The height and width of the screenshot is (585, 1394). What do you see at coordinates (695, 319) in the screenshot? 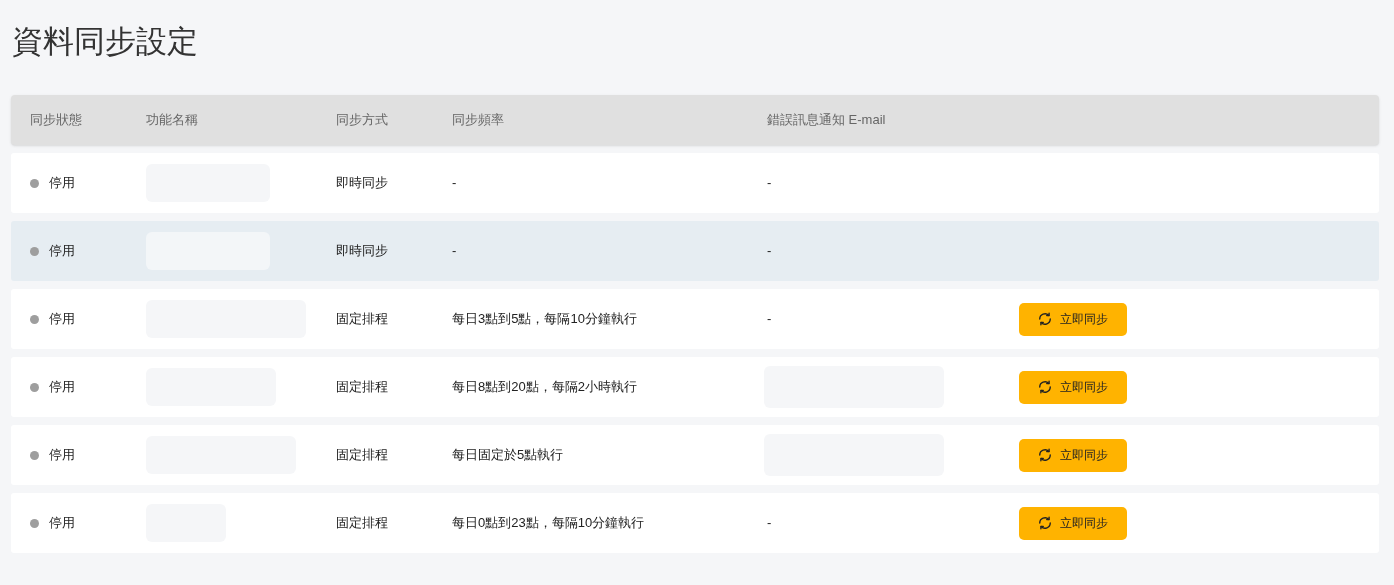
I see `table-row: 停用 固定排程 每日3點到5點，每隔10分鐘執行 - 立即同步` at bounding box center [695, 319].